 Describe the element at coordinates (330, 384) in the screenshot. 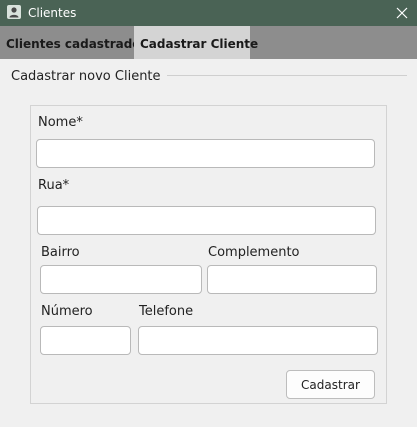

I see `cadastrar-button: Cadastrar` at that location.